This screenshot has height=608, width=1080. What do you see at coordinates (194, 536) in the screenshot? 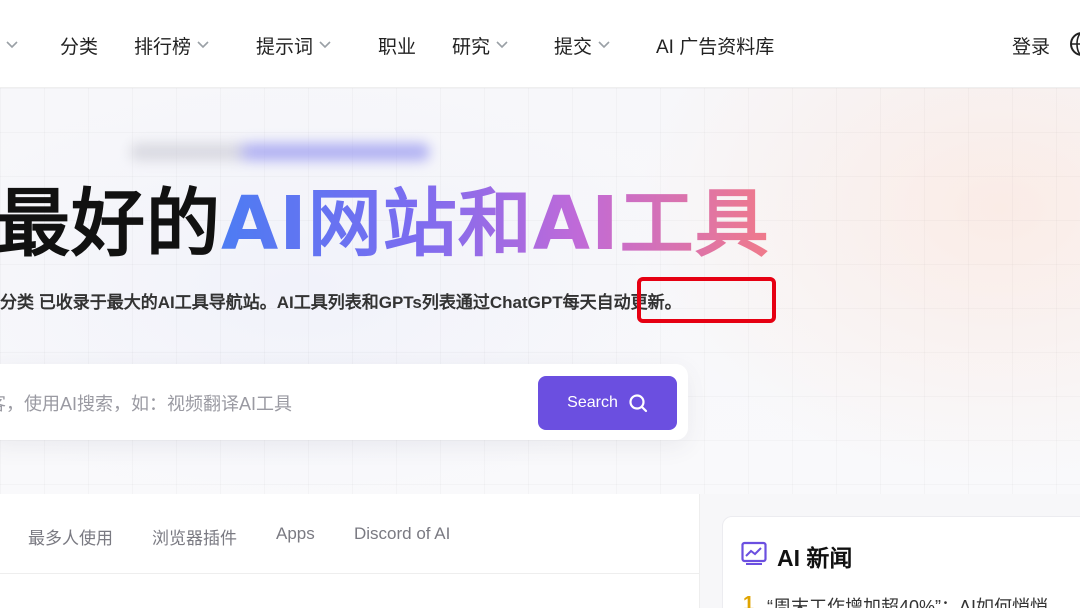
I see `tab-browser-extensions: 浏览器插件` at bounding box center [194, 536].